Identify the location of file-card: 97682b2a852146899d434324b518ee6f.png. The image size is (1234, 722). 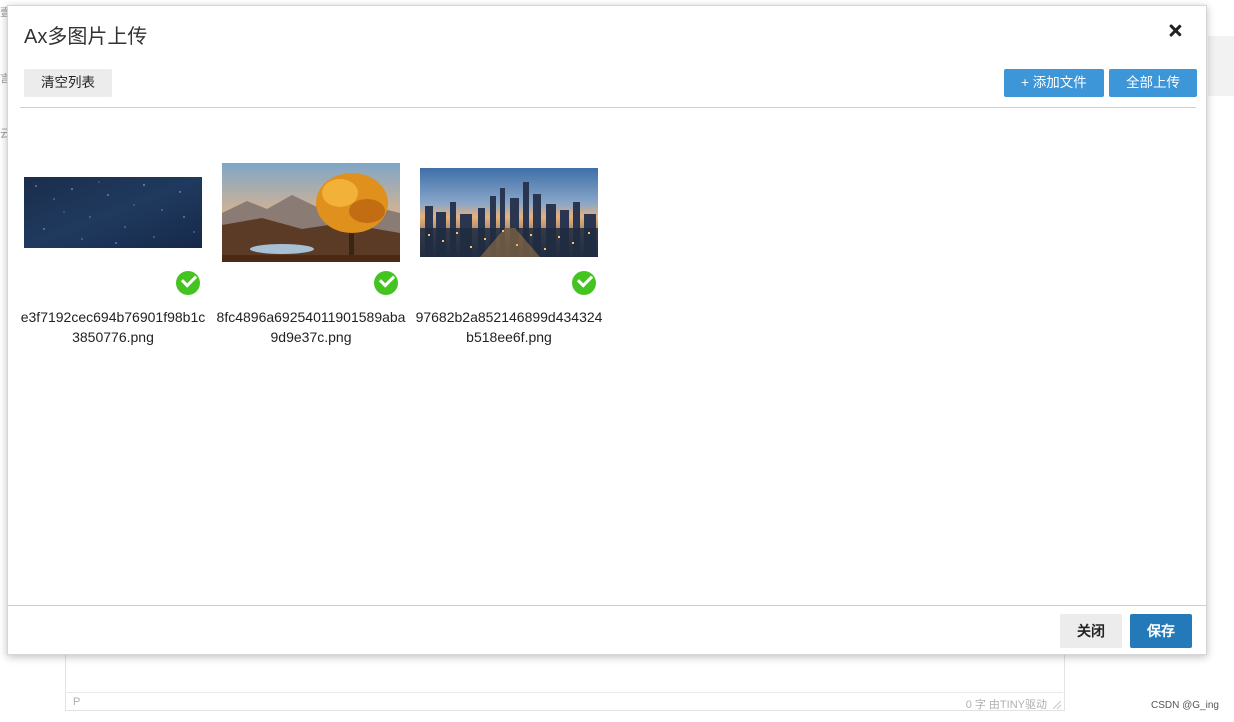
(509, 256).